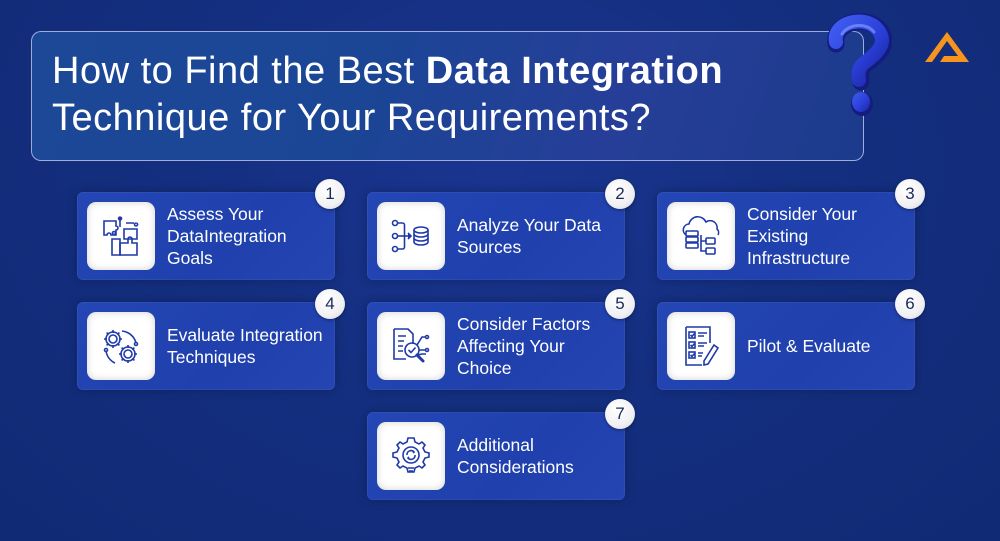  I want to click on step-card-5: Consider Factors Affecting Your Choice 5, so click(501, 339).